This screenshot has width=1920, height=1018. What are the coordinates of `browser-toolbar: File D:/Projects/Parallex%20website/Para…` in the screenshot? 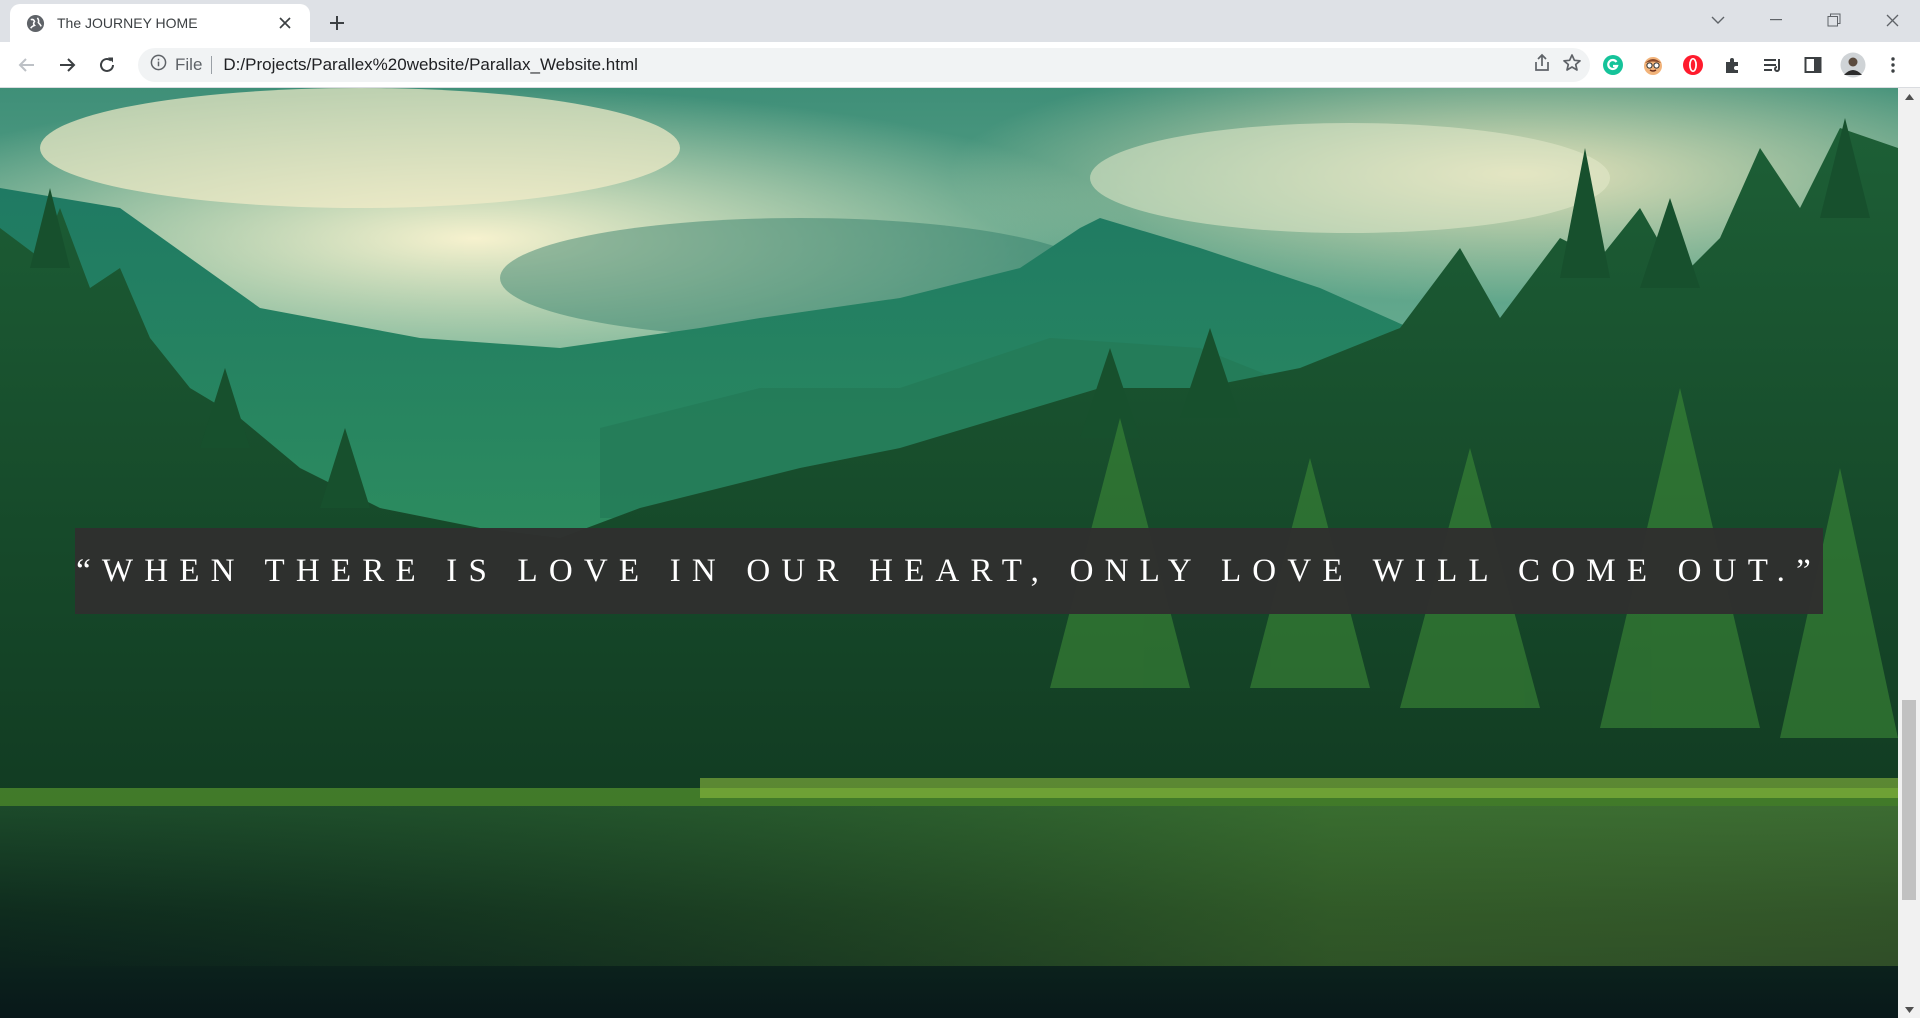 It's located at (960, 65).